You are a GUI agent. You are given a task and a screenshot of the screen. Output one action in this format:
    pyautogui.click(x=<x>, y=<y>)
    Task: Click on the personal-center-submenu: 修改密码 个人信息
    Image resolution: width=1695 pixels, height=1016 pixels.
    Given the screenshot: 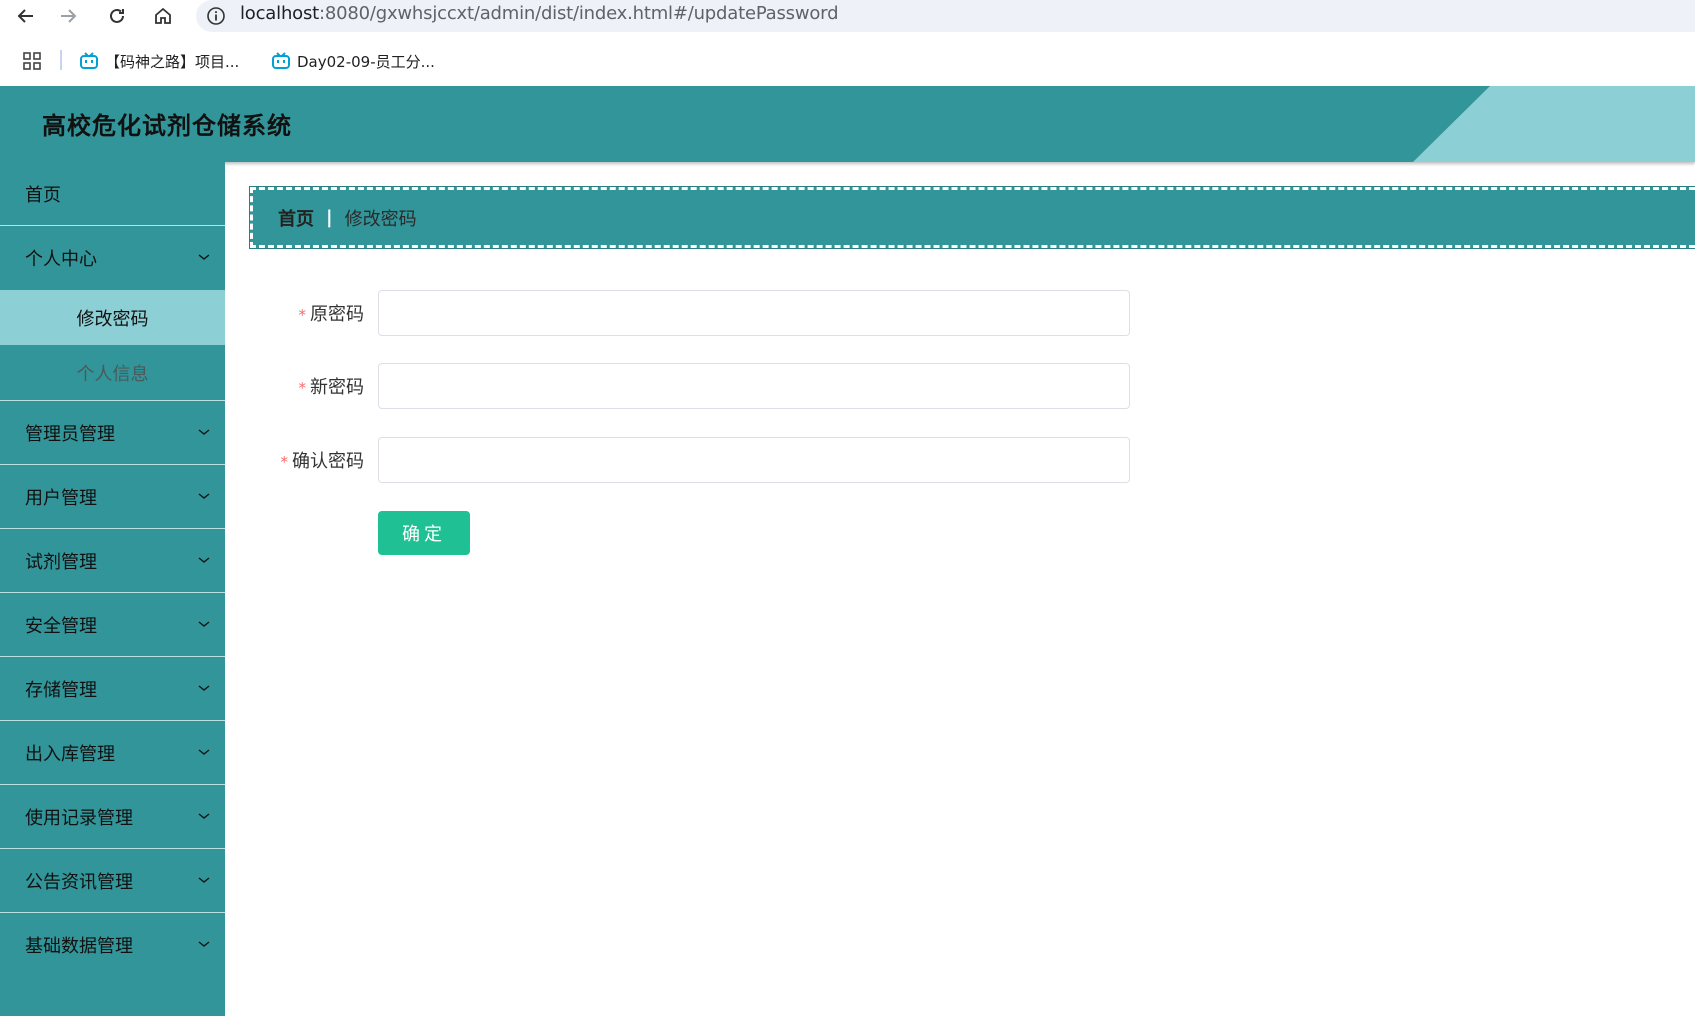 What is the action you would take?
    pyautogui.click(x=112, y=345)
    